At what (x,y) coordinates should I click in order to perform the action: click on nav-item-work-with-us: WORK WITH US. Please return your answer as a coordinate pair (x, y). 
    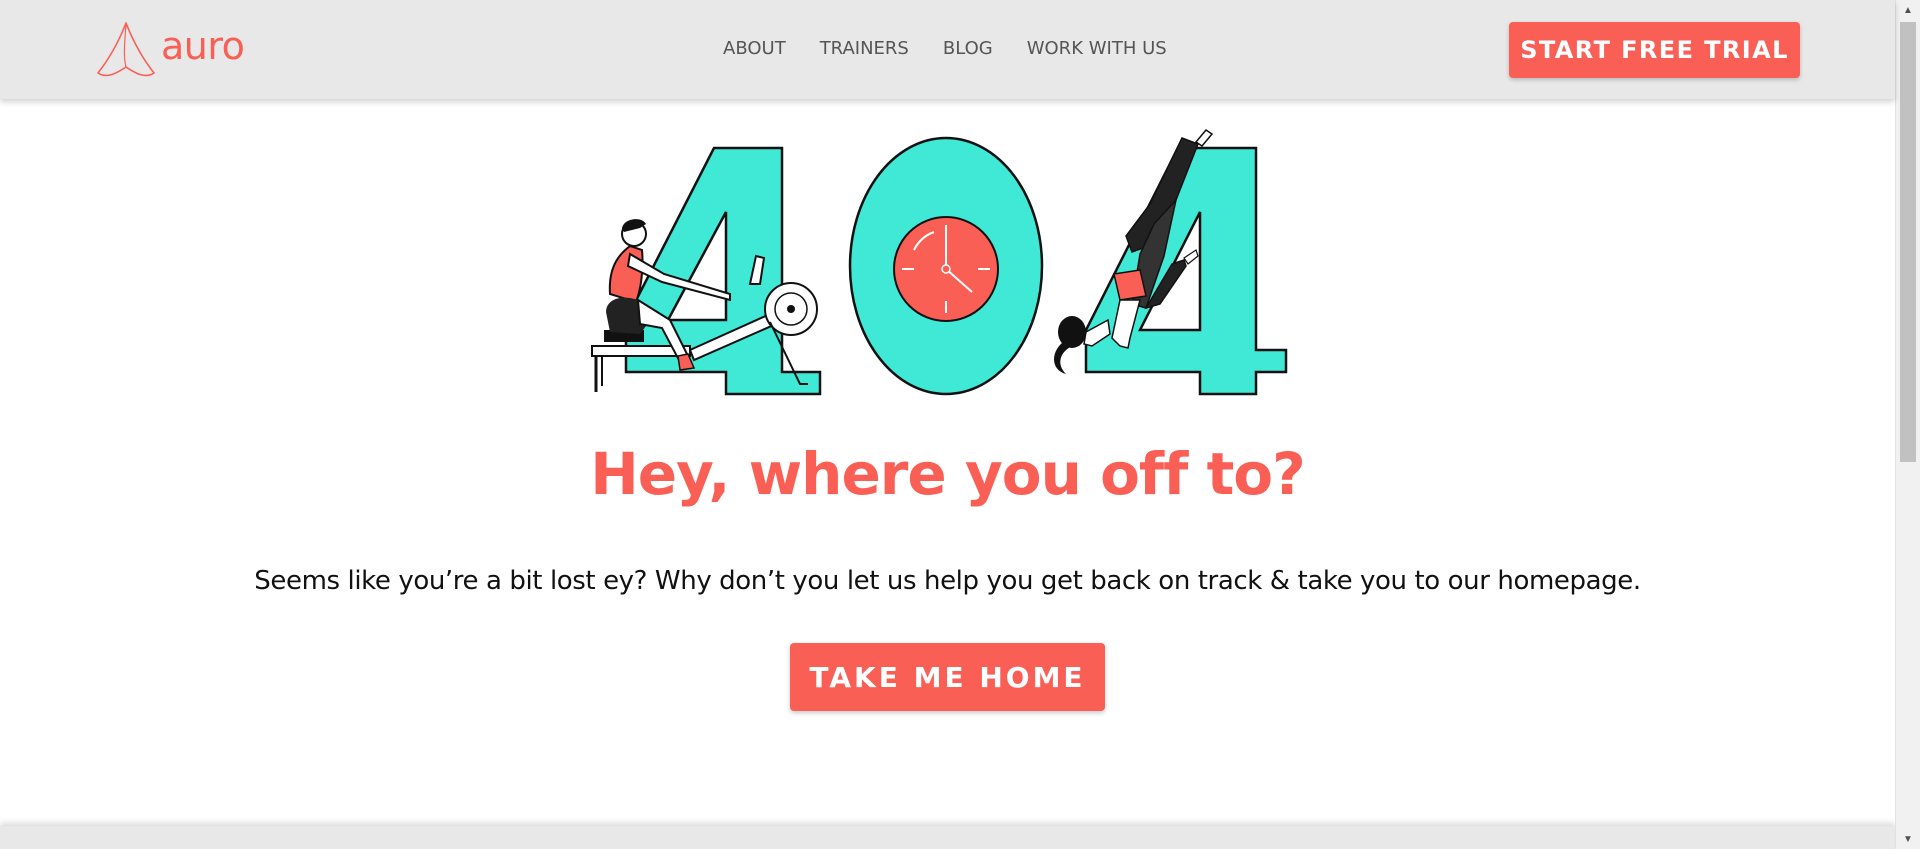
    Looking at the image, I should click on (1097, 49).